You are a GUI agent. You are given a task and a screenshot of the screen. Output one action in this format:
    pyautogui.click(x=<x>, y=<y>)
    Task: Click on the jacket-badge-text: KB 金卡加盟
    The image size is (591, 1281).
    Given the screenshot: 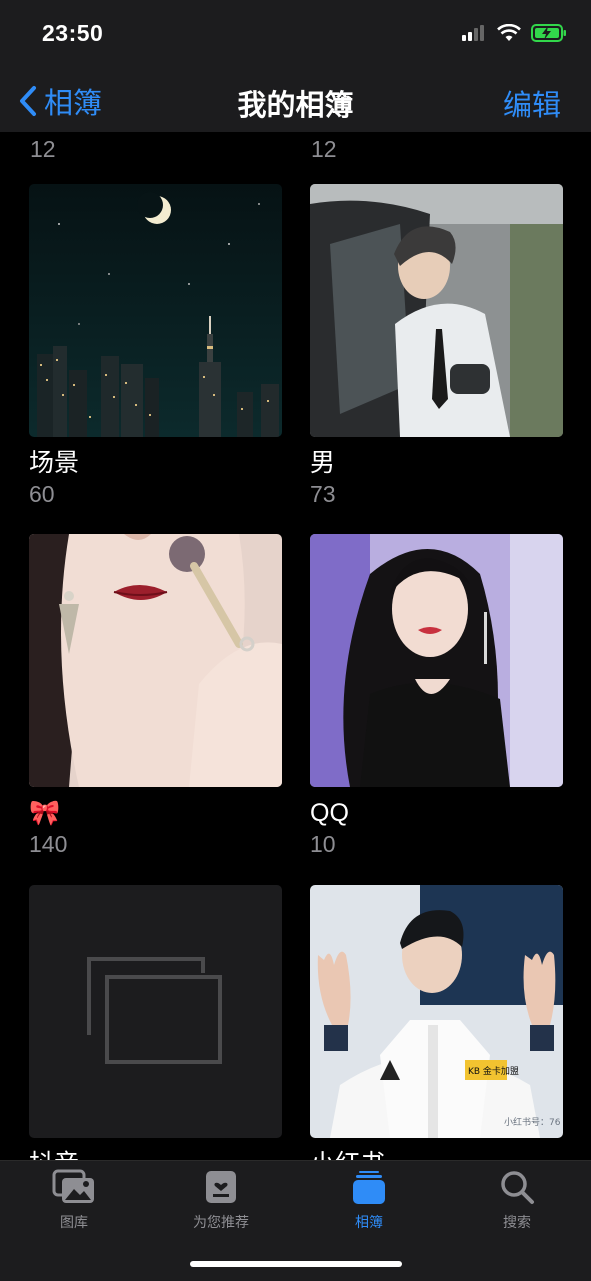 What is the action you would take?
    pyautogui.click(x=493, y=1071)
    